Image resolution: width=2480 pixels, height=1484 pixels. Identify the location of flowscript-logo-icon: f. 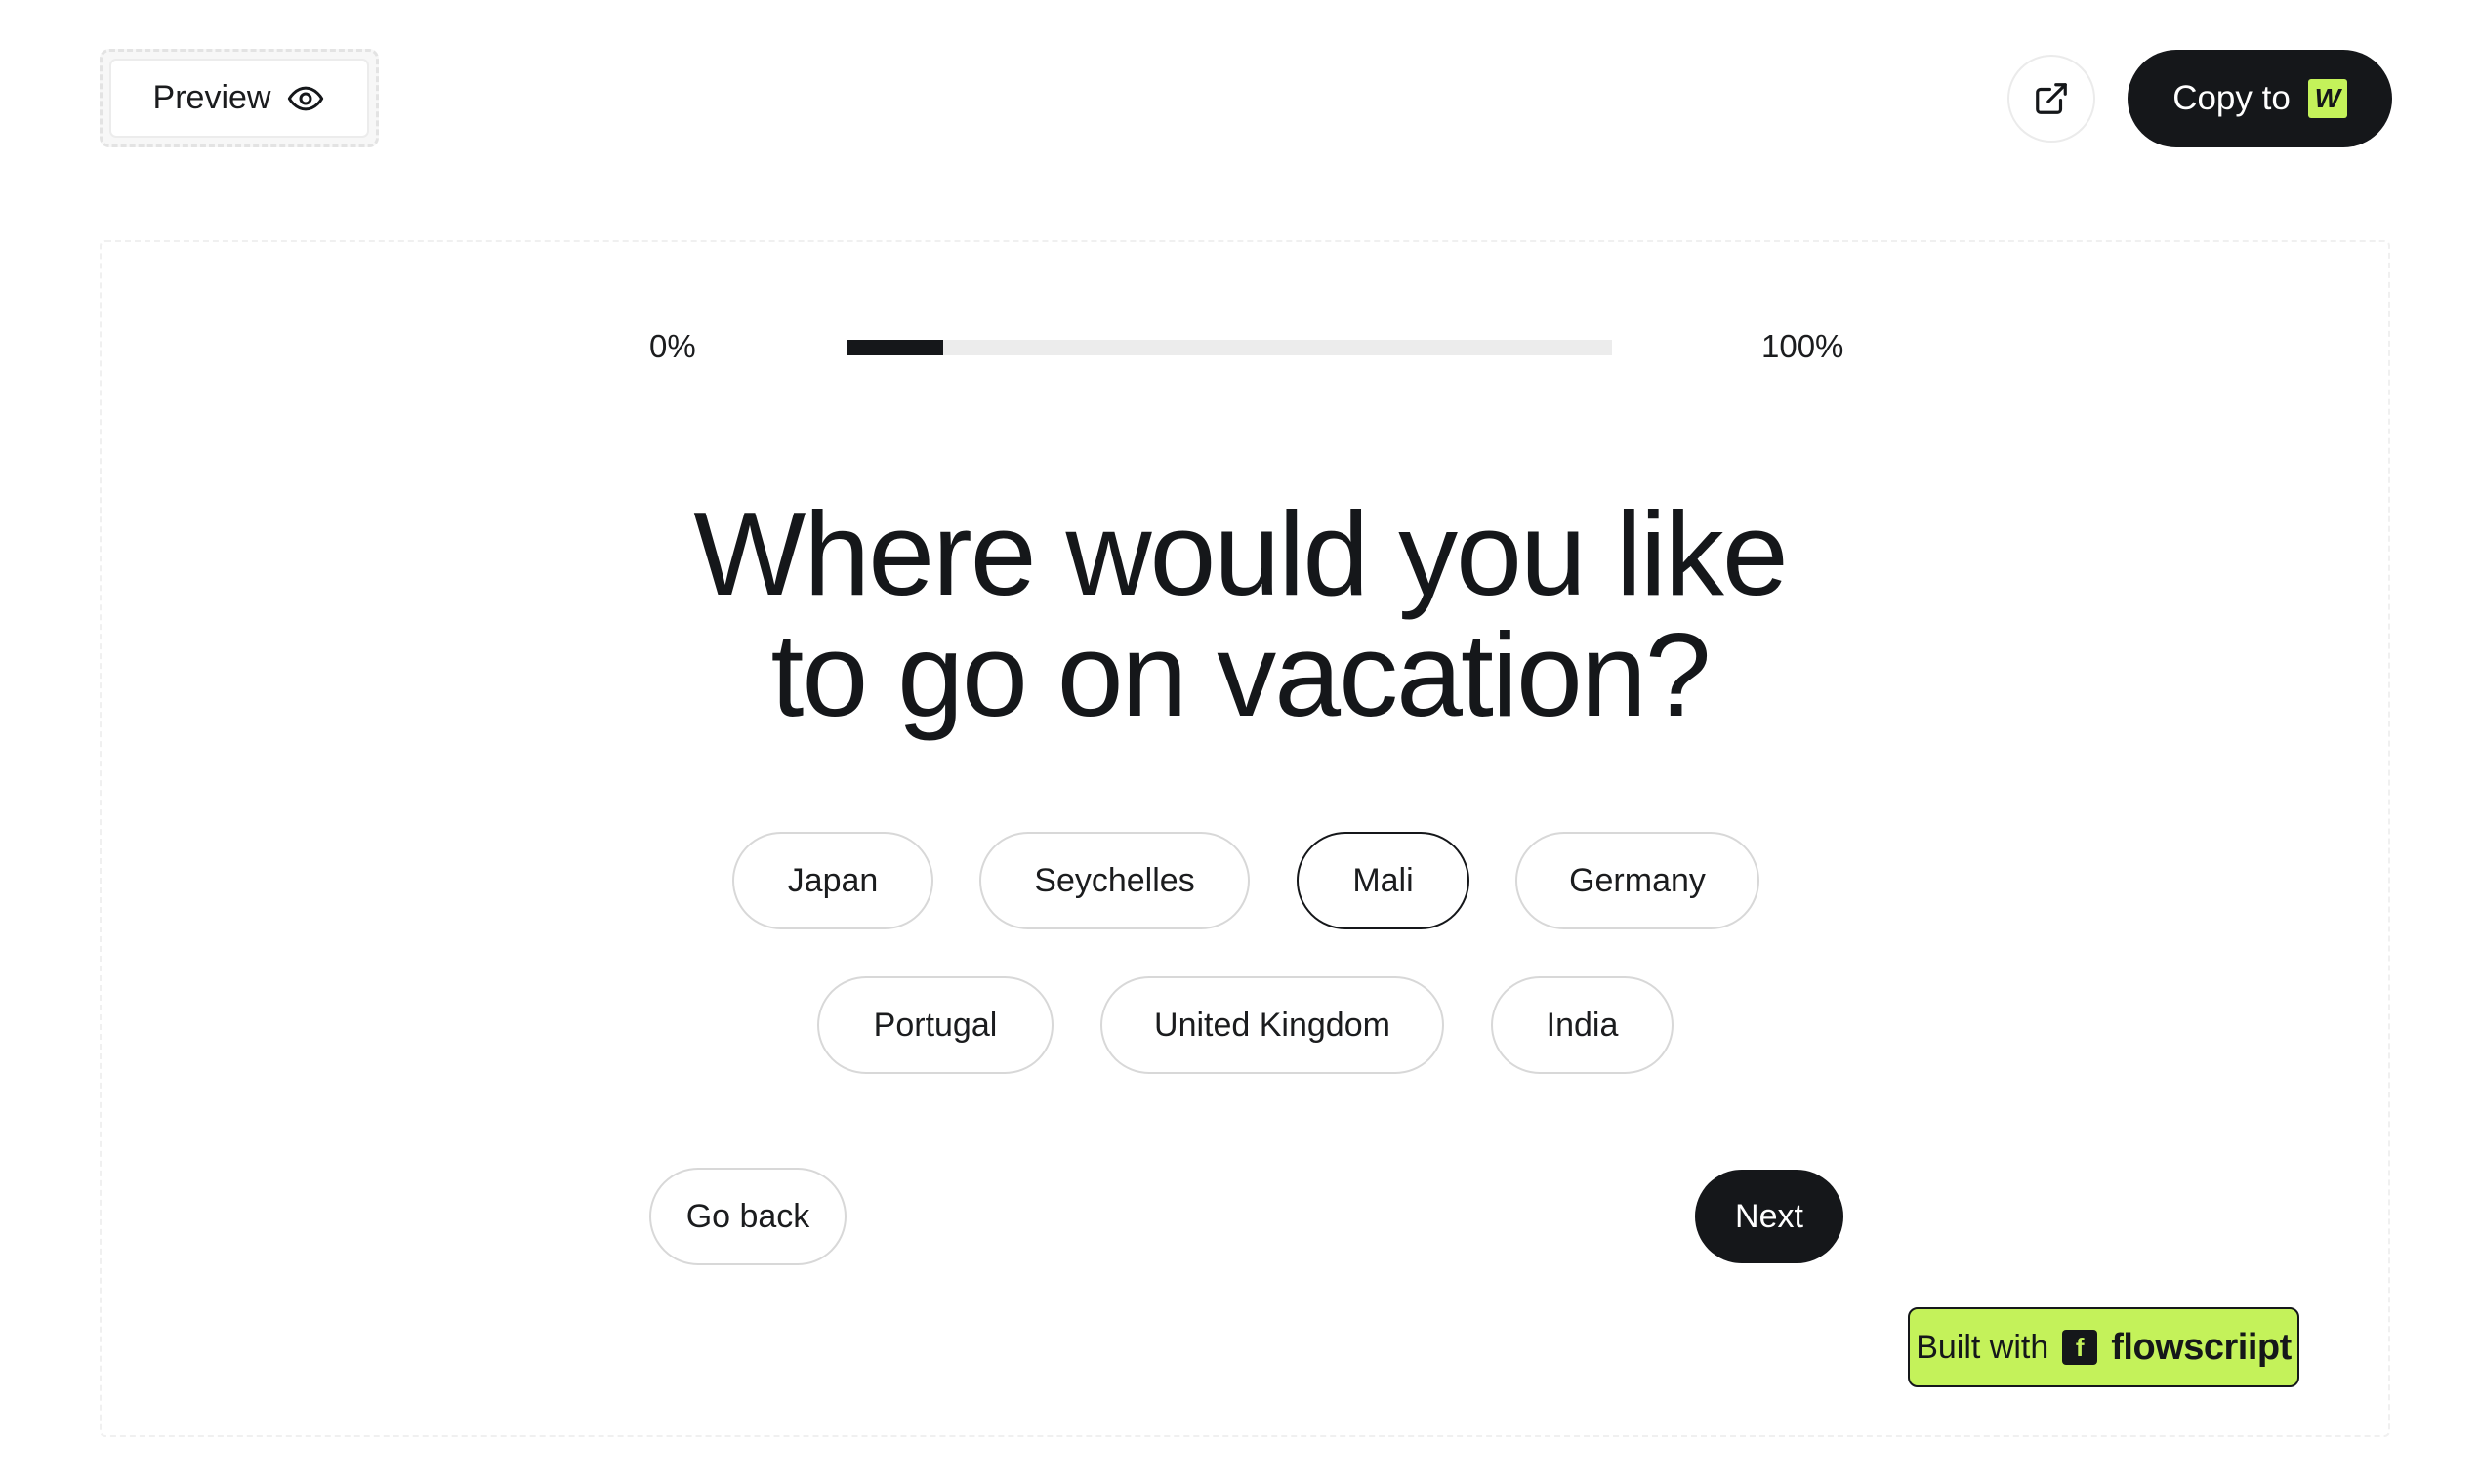
(2080, 1348).